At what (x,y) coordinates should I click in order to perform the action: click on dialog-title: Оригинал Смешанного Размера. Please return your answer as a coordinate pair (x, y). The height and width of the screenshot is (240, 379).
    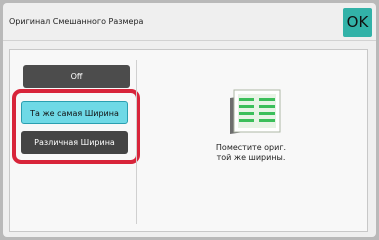
    Looking at the image, I should click on (76, 21).